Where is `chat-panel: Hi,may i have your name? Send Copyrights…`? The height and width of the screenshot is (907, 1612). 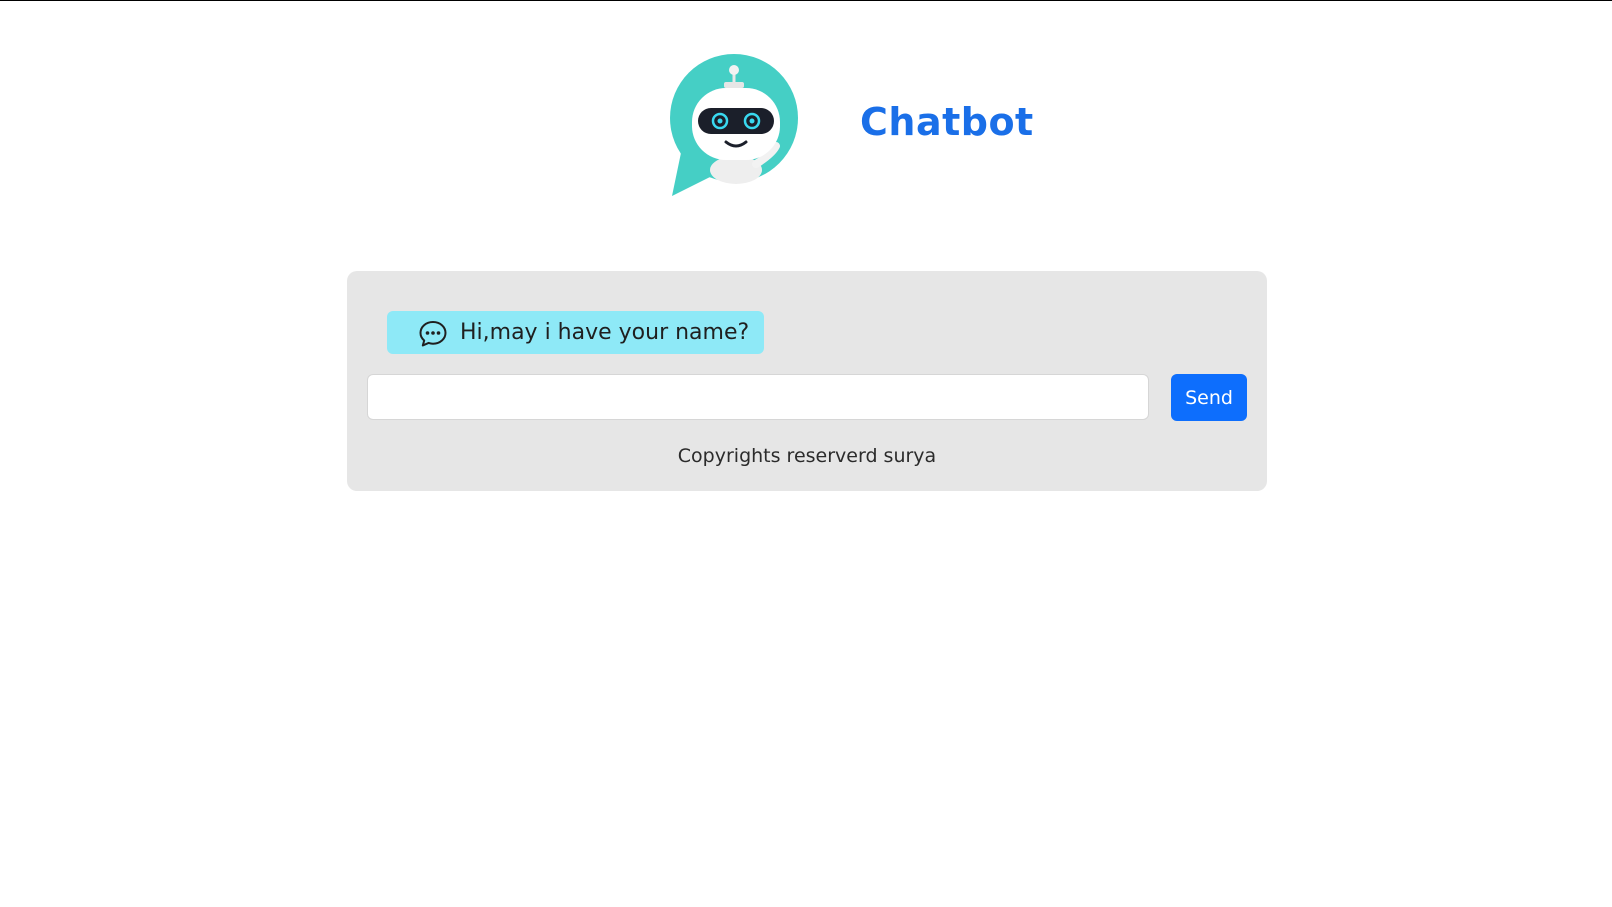 chat-panel: Hi,may i have your name? Send Copyrights… is located at coordinates (807, 381).